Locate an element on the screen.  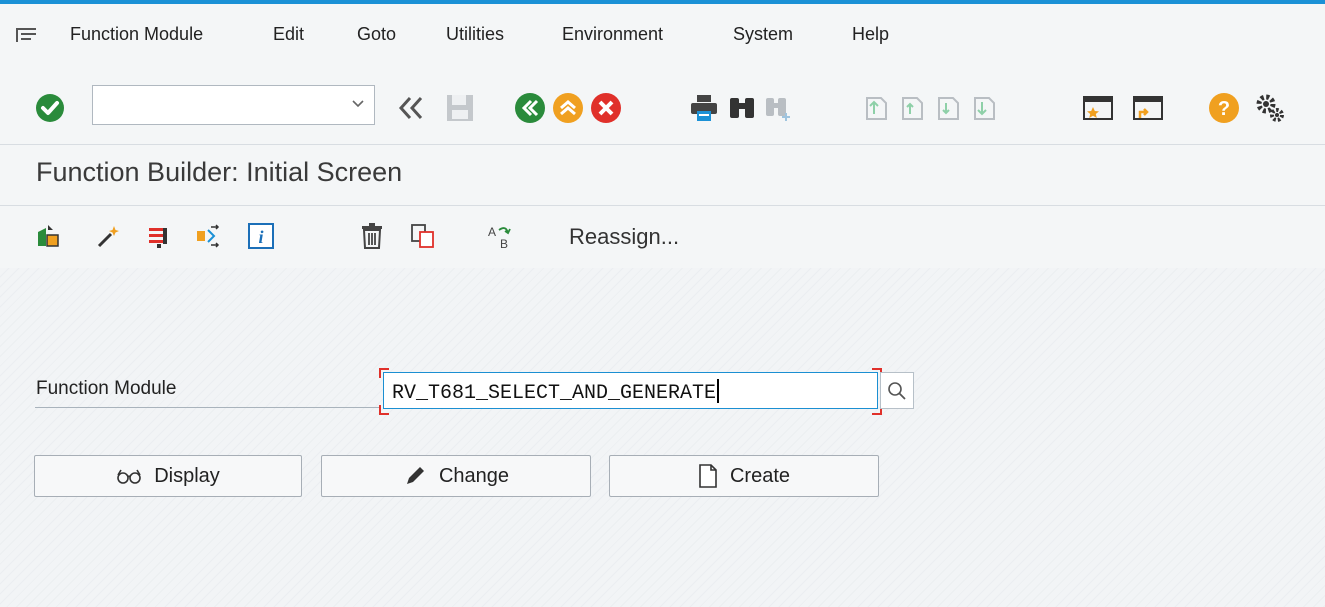
svg-text: i is located at coordinates (260, 237).